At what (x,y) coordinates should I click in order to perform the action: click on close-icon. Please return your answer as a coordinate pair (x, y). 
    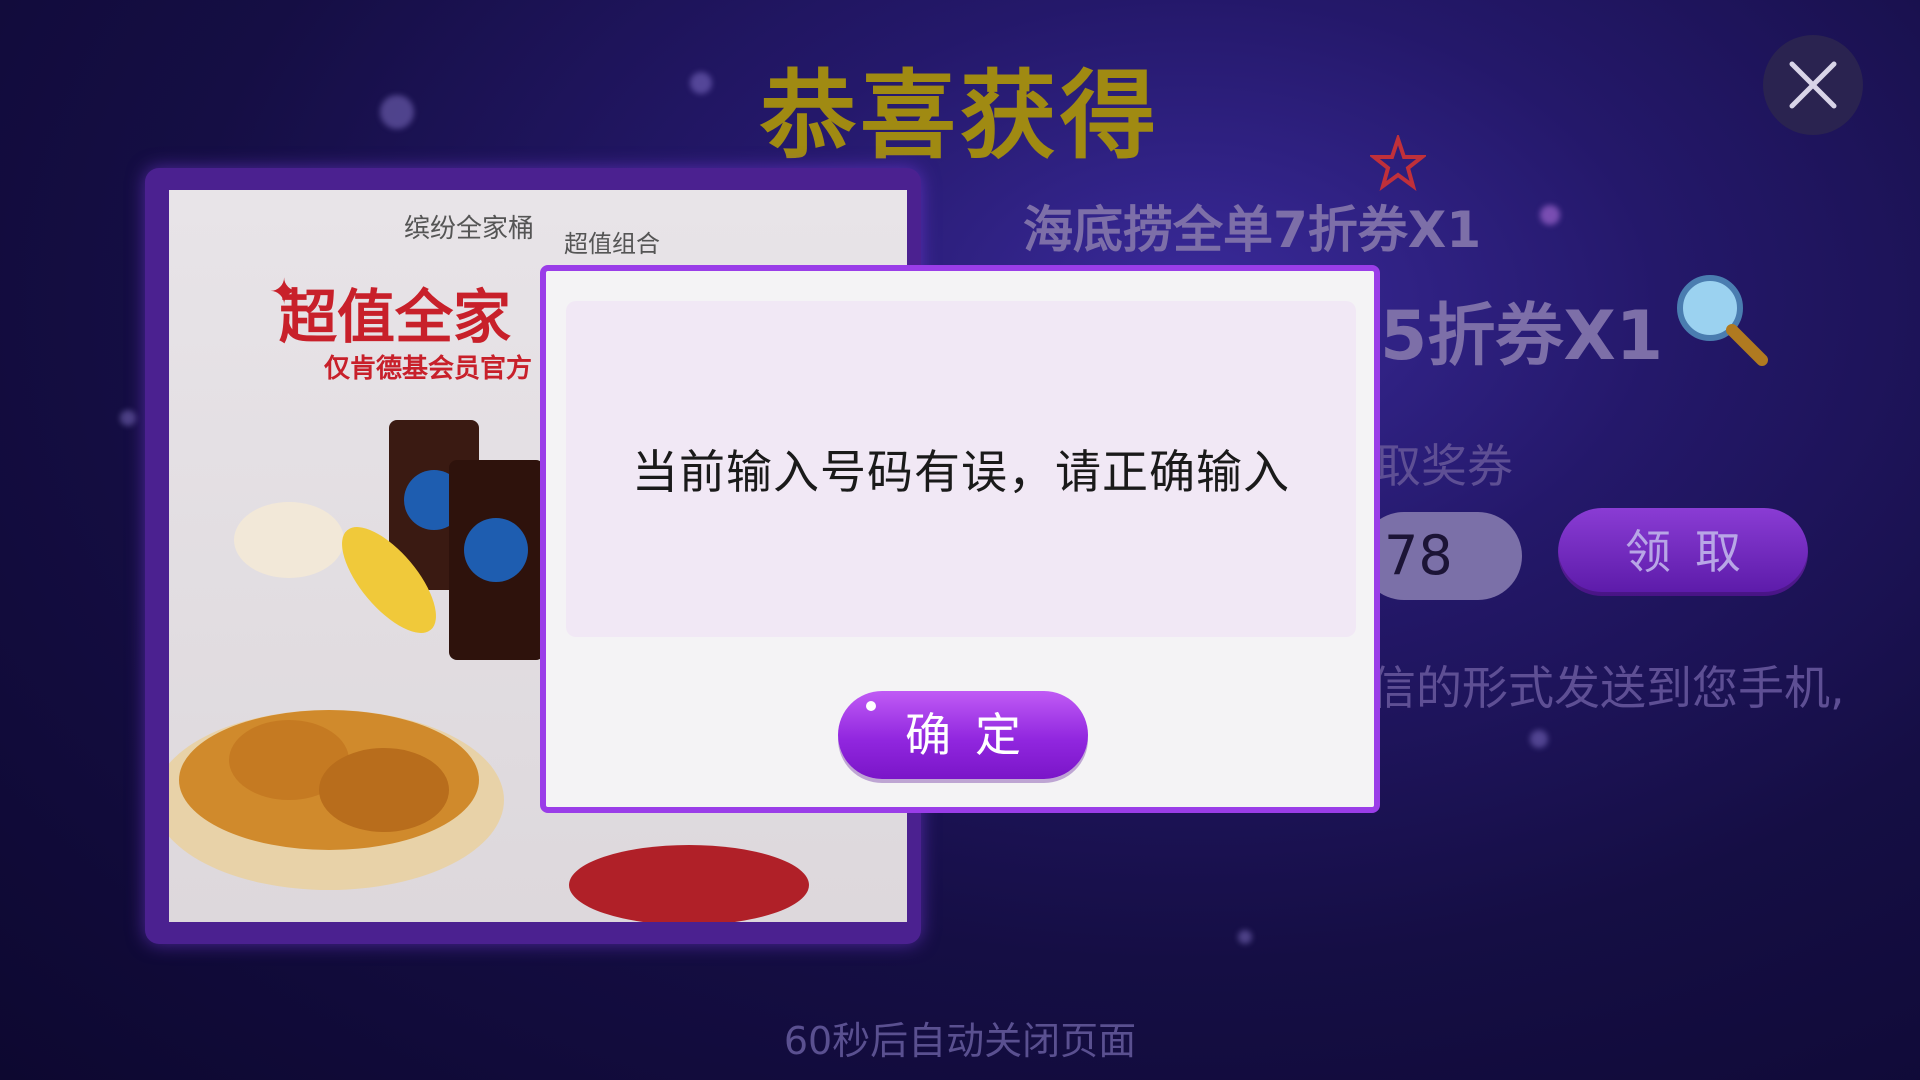
    Looking at the image, I should click on (1813, 85).